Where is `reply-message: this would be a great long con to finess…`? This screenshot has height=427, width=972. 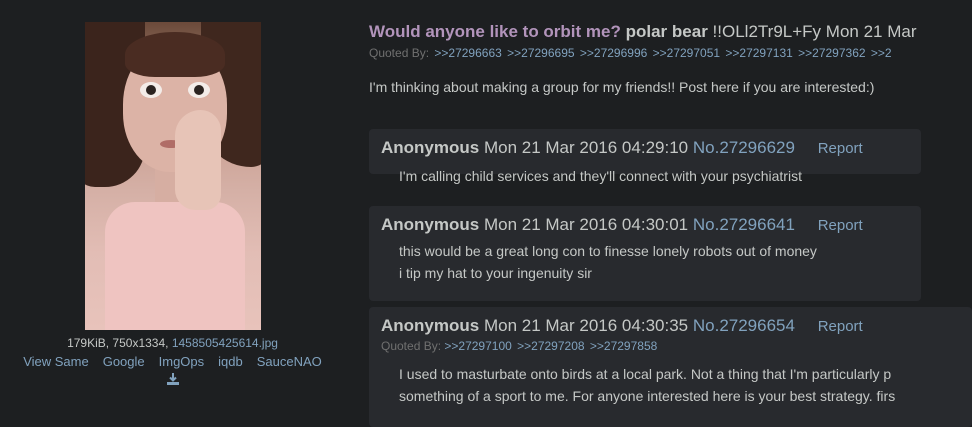 reply-message: this would be a great long con to finess… is located at coordinates (645, 259).